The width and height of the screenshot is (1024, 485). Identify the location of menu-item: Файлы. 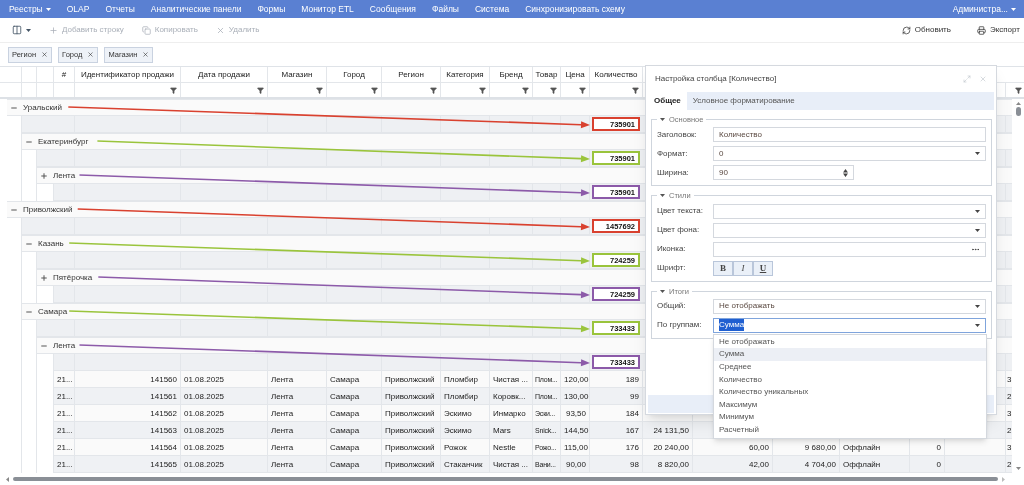
(445, 9).